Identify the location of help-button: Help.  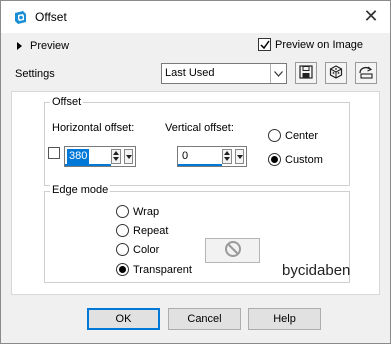
(284, 319).